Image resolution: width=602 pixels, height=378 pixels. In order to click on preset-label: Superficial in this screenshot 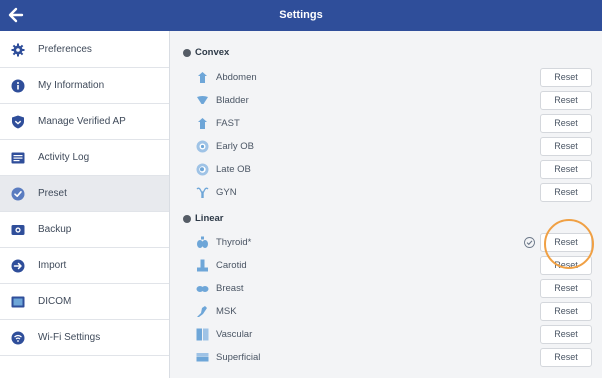, I will do `click(238, 357)`.